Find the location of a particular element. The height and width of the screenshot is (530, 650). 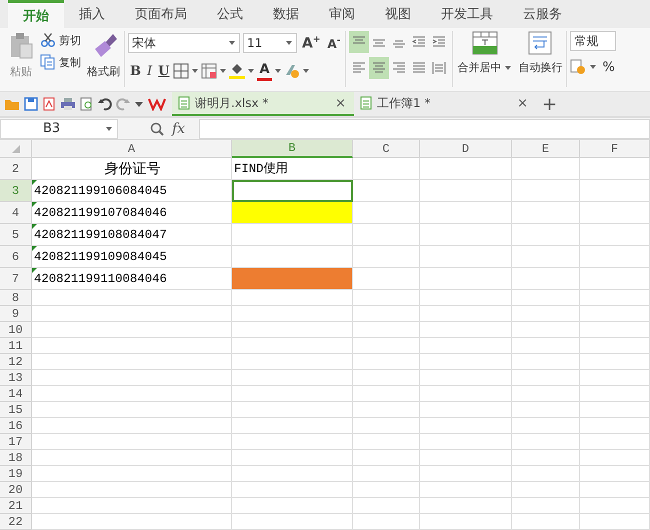

w-logo-icon is located at coordinates (157, 104).